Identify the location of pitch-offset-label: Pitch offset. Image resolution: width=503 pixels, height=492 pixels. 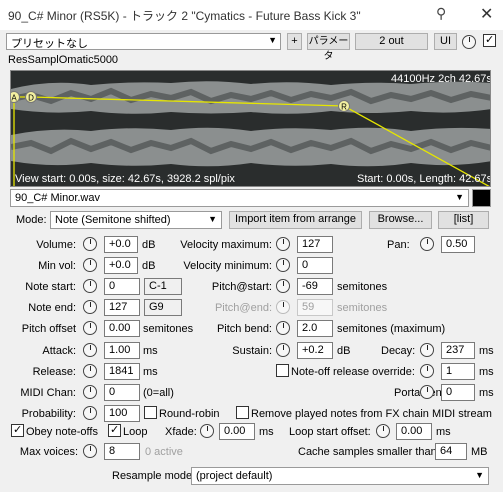
(48, 329).